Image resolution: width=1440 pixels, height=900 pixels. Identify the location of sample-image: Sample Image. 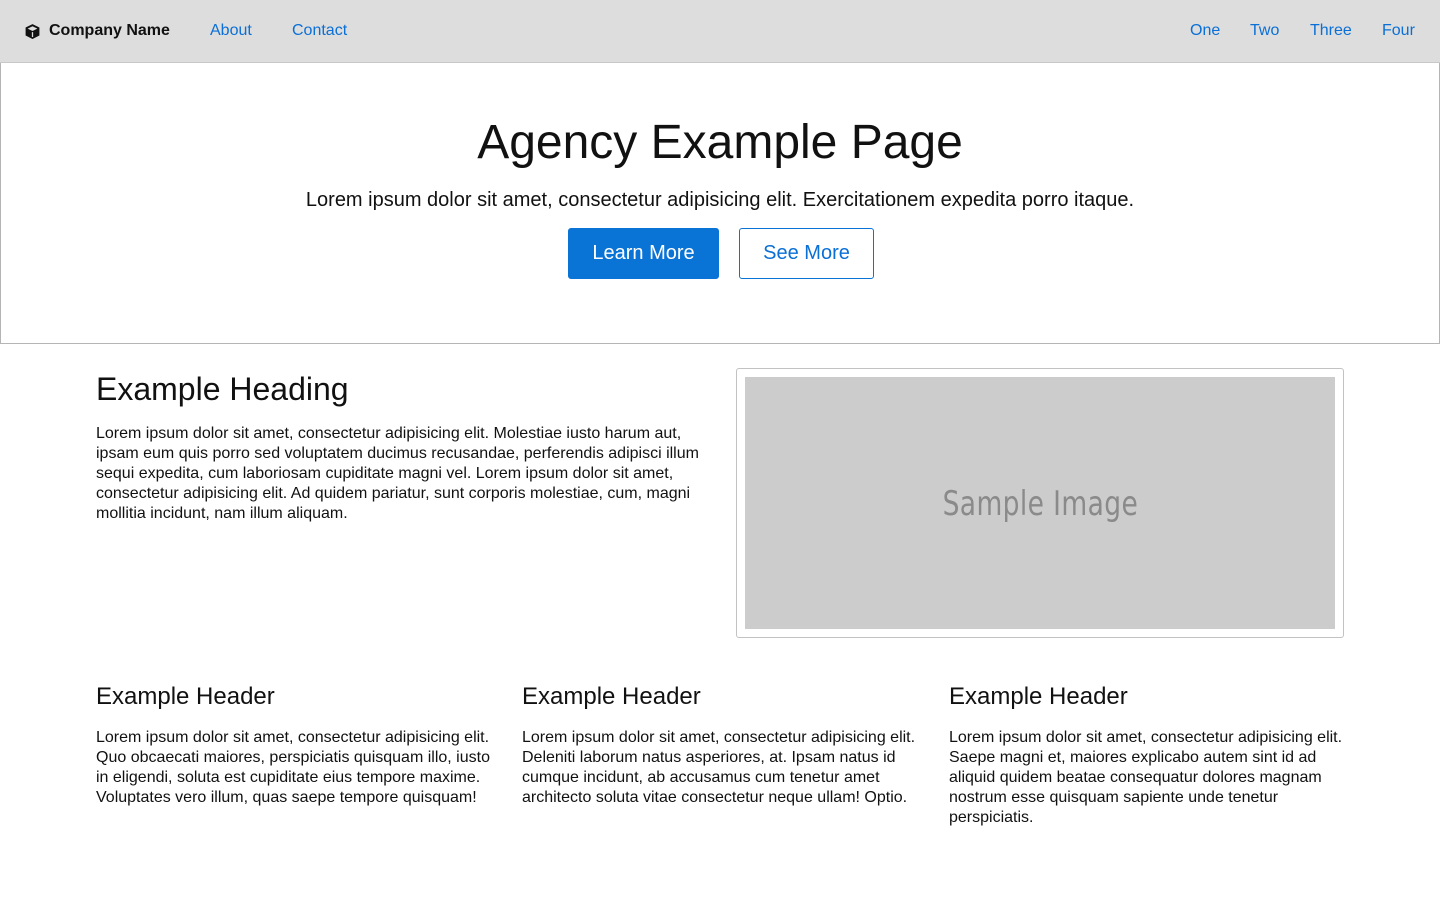
(1040, 503).